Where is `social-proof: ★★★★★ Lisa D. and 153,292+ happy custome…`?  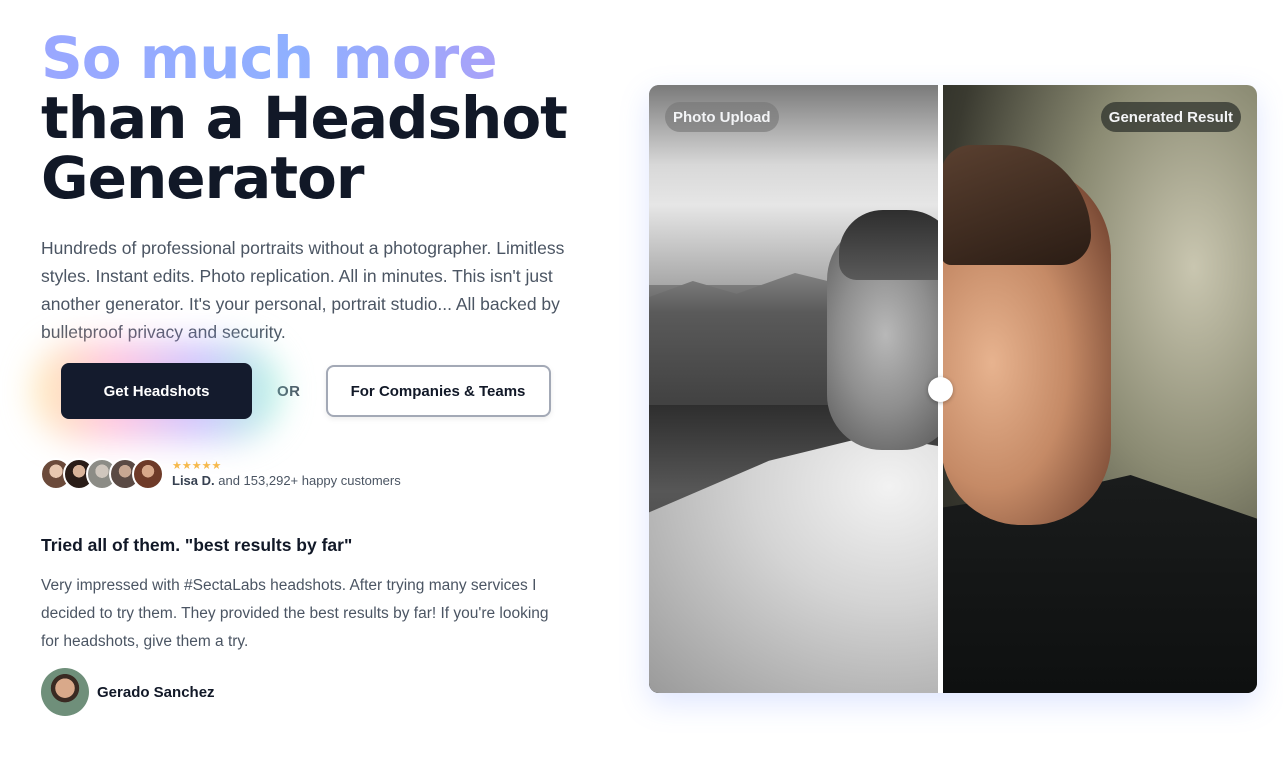 social-proof: ★★★★★ Lisa D. and 153,292+ happy custome… is located at coordinates (220, 474).